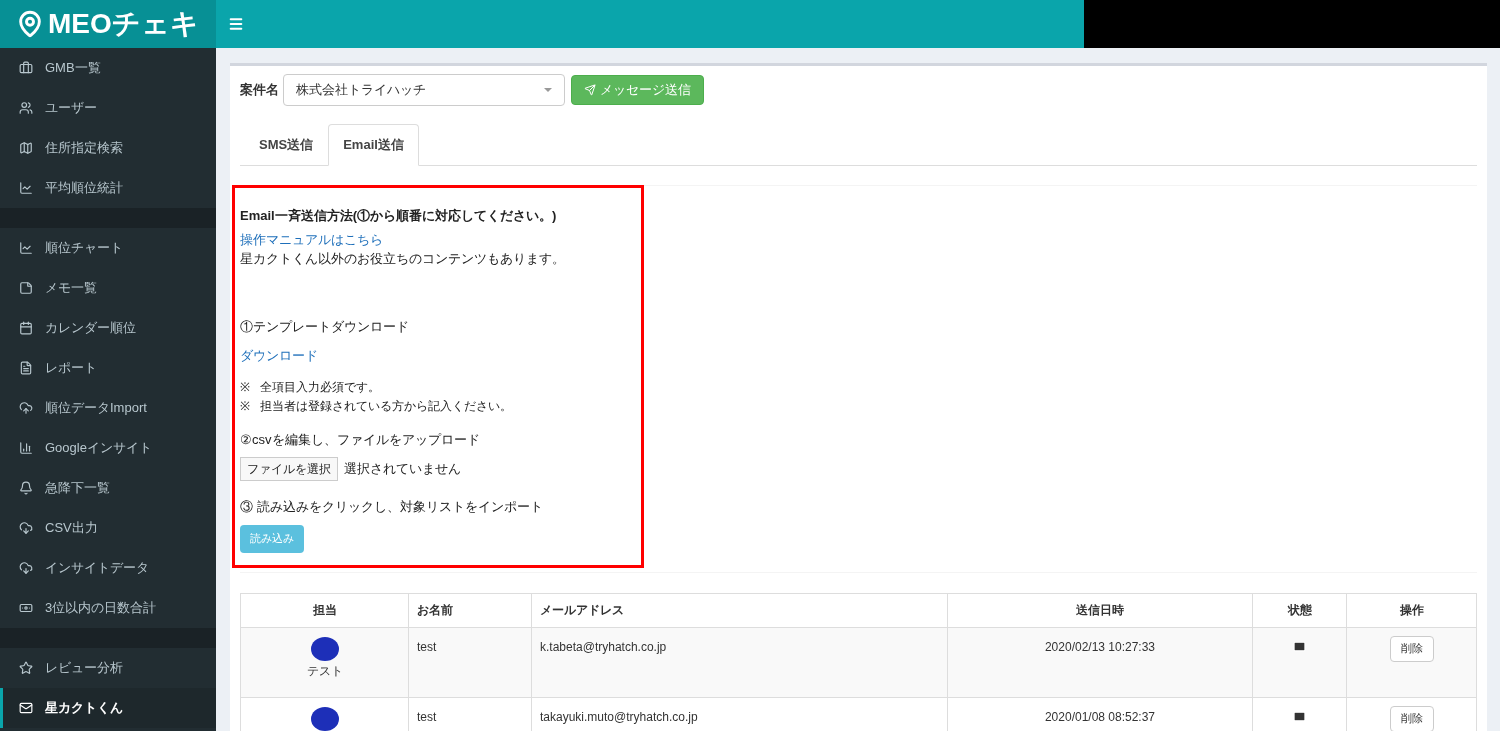  What do you see at coordinates (402, 469) in the screenshot?
I see `file-status: 選択されていません` at bounding box center [402, 469].